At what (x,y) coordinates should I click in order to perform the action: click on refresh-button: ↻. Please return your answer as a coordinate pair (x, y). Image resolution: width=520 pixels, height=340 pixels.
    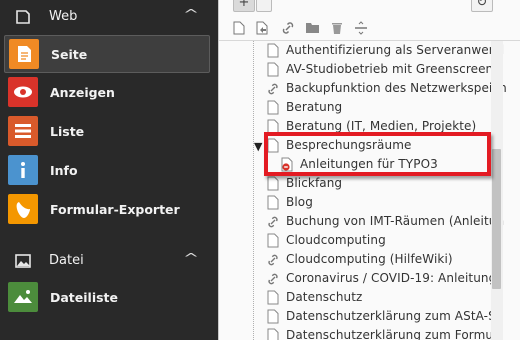
    Looking at the image, I should click on (482, 6).